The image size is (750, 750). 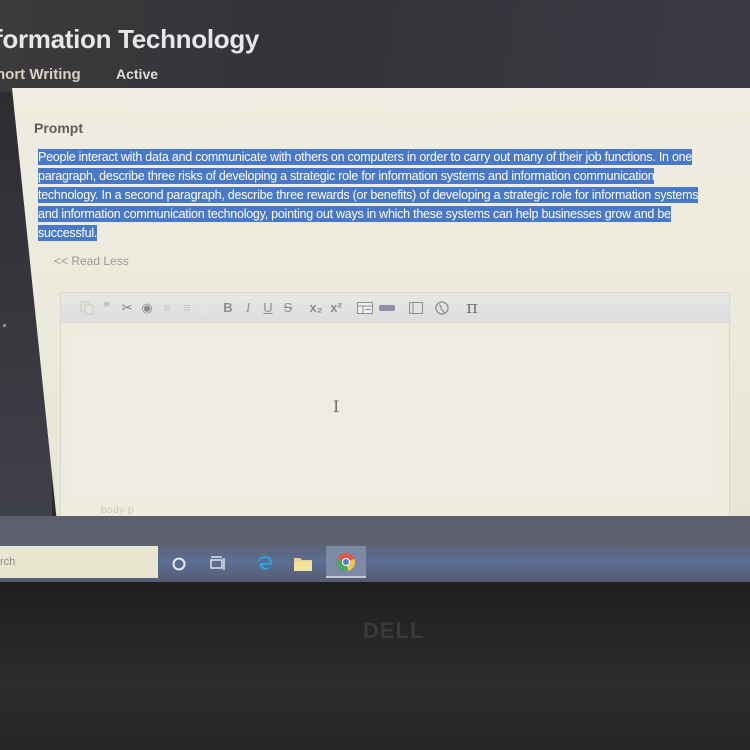 What do you see at coordinates (58, 128) in the screenshot?
I see `prompt-heading: Prompt` at bounding box center [58, 128].